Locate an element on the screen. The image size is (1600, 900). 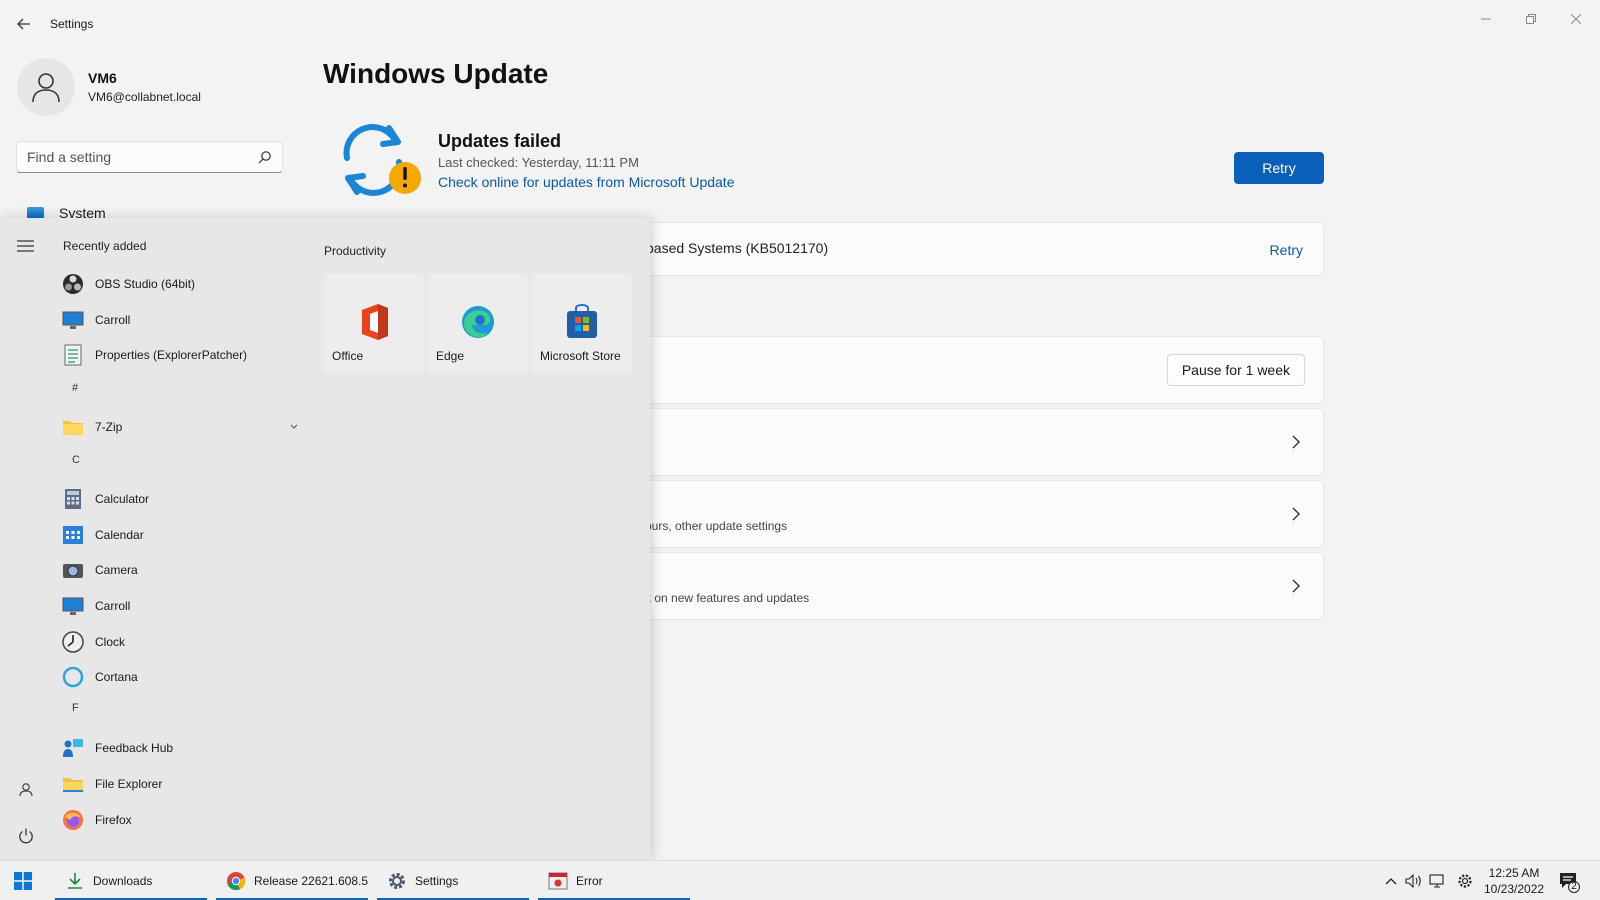
edge-icon is located at coordinates (478, 322).